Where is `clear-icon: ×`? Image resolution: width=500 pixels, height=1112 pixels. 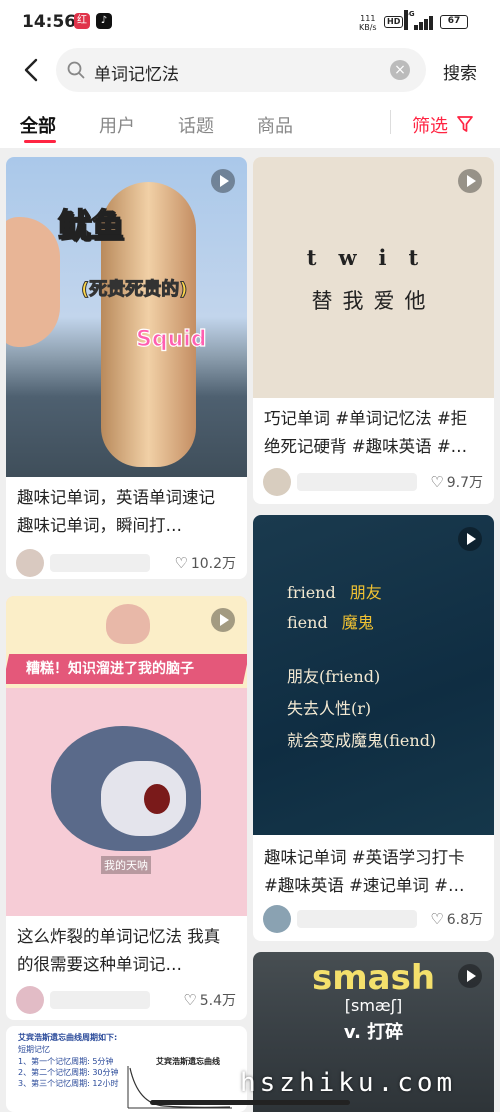
clear-icon: × is located at coordinates (400, 70).